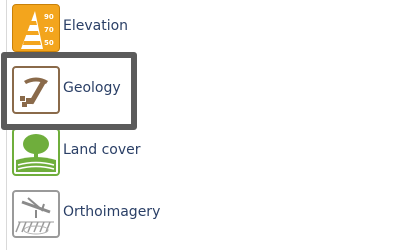  What do you see at coordinates (36, 214) in the screenshot?
I see `orthoimagery-plane-icon` at bounding box center [36, 214].